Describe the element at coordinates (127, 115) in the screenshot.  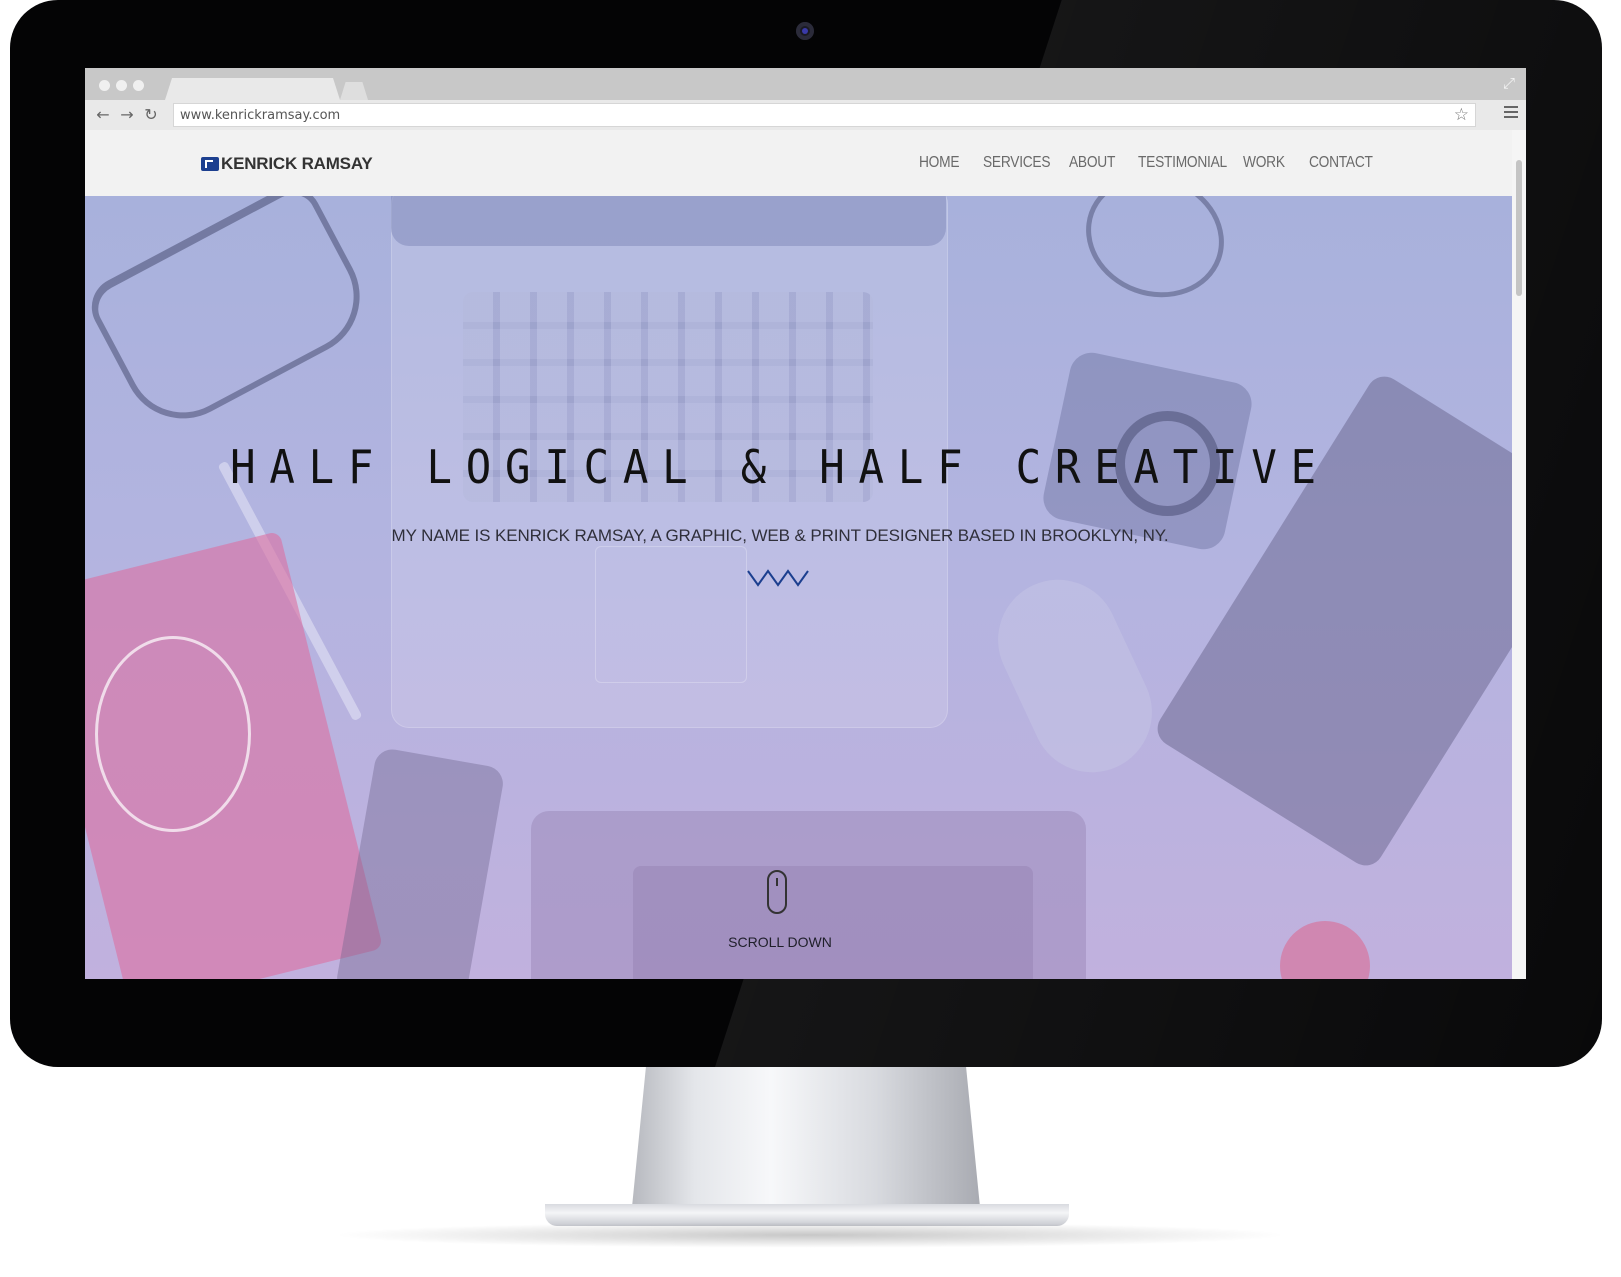
I see `forward-arrow-icon: →` at that location.